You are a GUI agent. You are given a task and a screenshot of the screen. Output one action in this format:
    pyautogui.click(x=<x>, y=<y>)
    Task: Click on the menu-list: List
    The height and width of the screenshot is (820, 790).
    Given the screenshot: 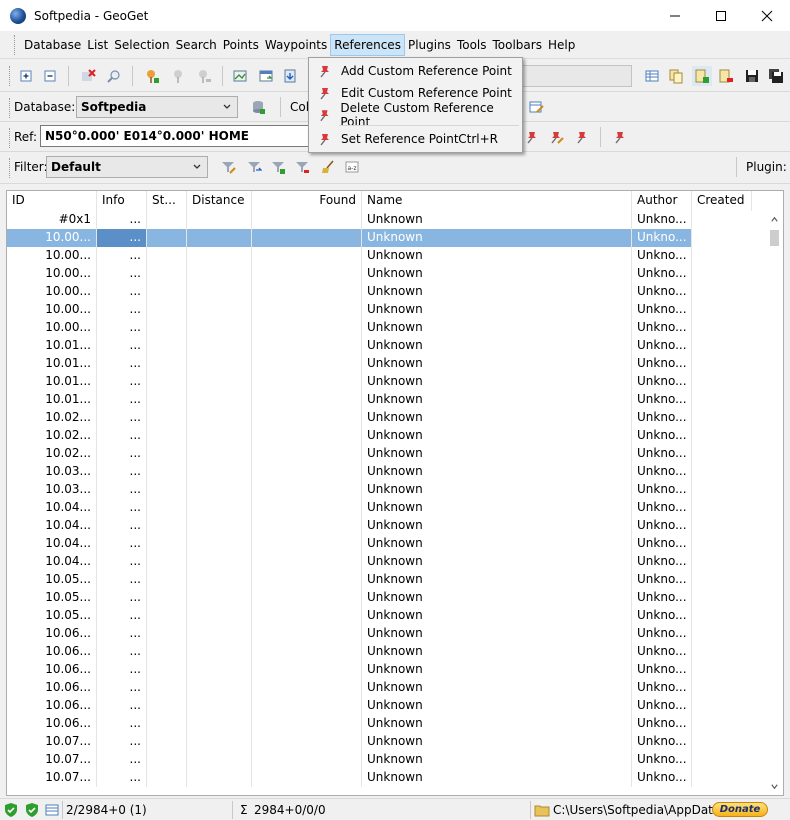 What is the action you would take?
    pyautogui.click(x=97, y=45)
    